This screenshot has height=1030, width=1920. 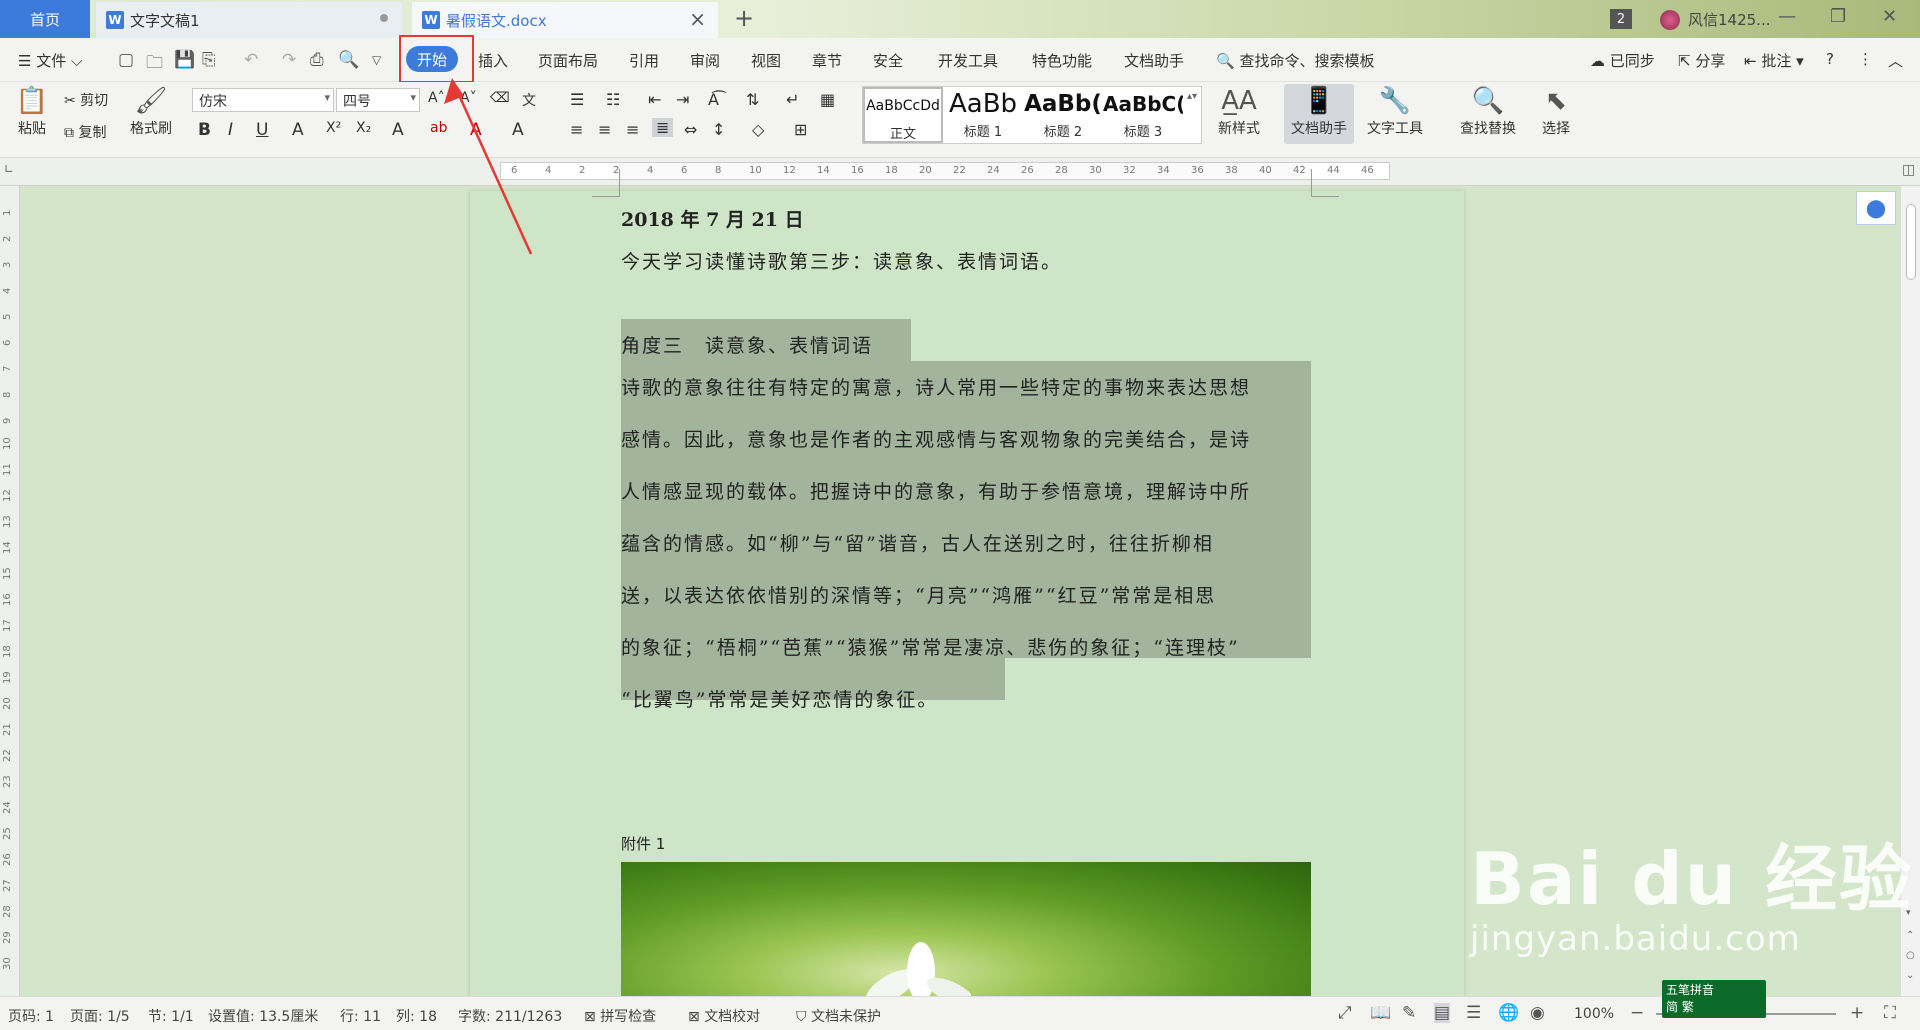 I want to click on window-count-badge: 2, so click(x=1621, y=19).